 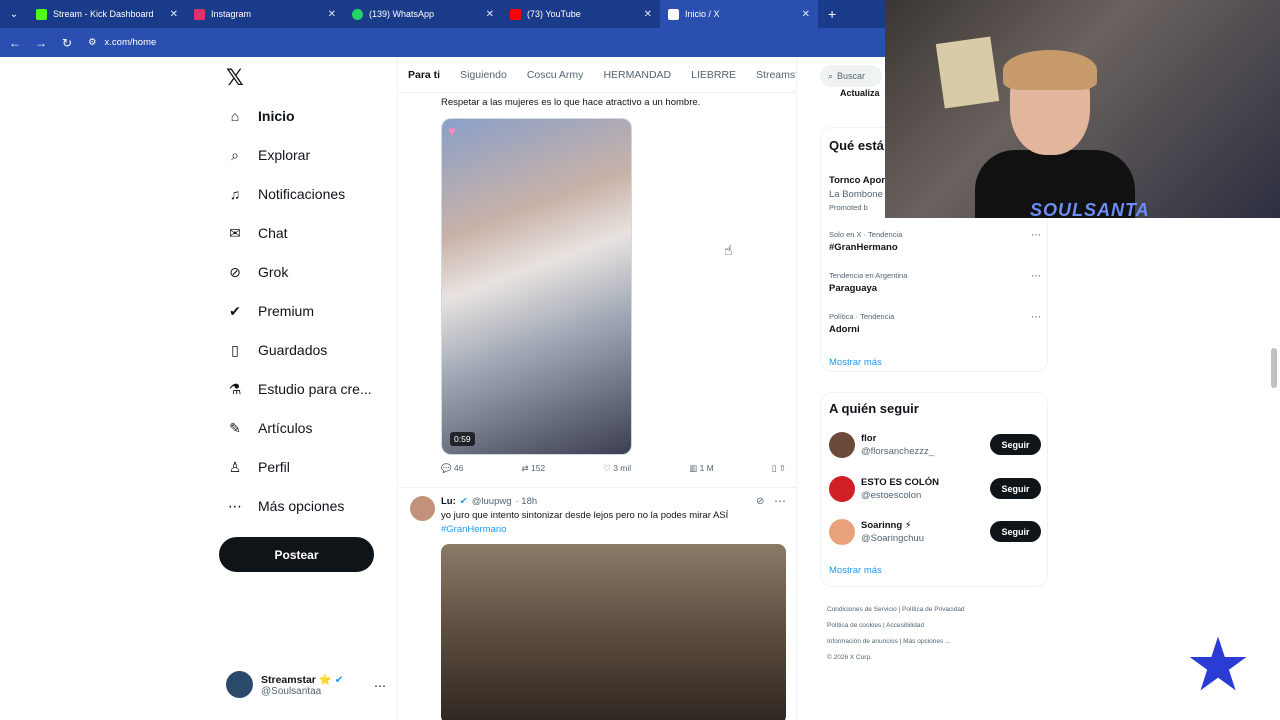 What do you see at coordinates (473, 529) in the screenshot?
I see `hashtag-link: #GranHermano` at bounding box center [473, 529].